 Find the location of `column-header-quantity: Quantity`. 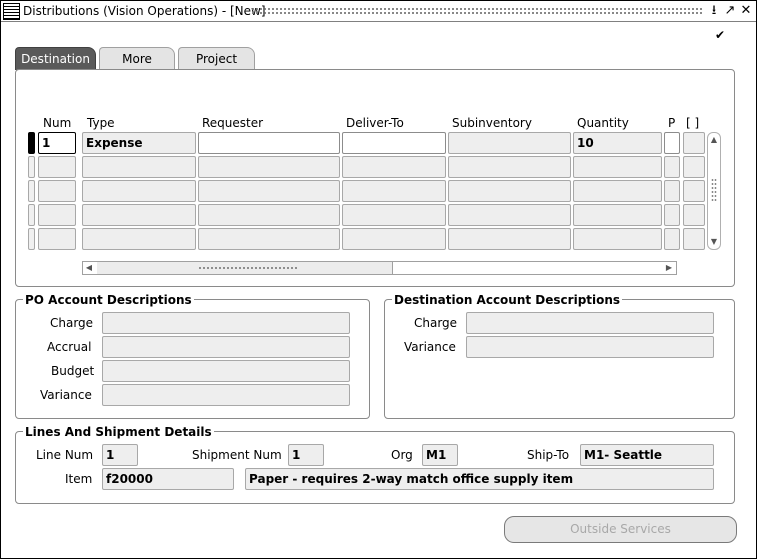

column-header-quantity: Quantity is located at coordinates (603, 123).